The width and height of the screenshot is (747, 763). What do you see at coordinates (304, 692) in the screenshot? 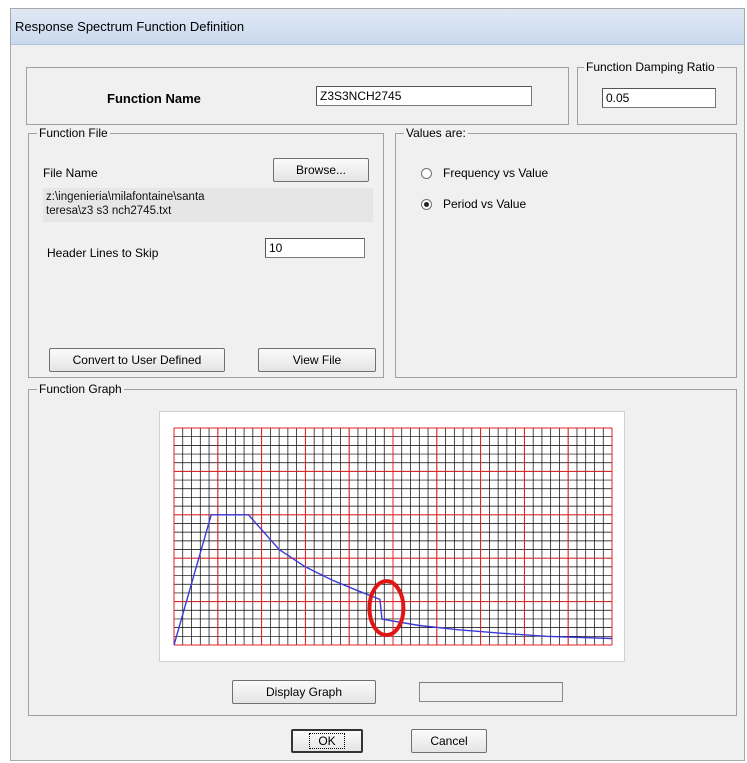
I see `display-graph-button: Display Graph` at bounding box center [304, 692].